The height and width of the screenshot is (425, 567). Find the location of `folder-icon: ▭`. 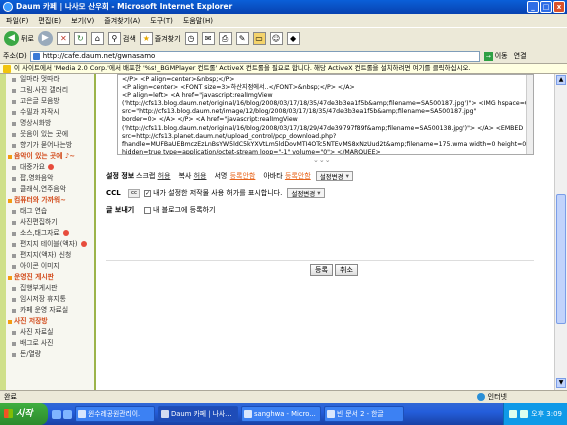

folder-icon: ▭ is located at coordinates (259, 38).